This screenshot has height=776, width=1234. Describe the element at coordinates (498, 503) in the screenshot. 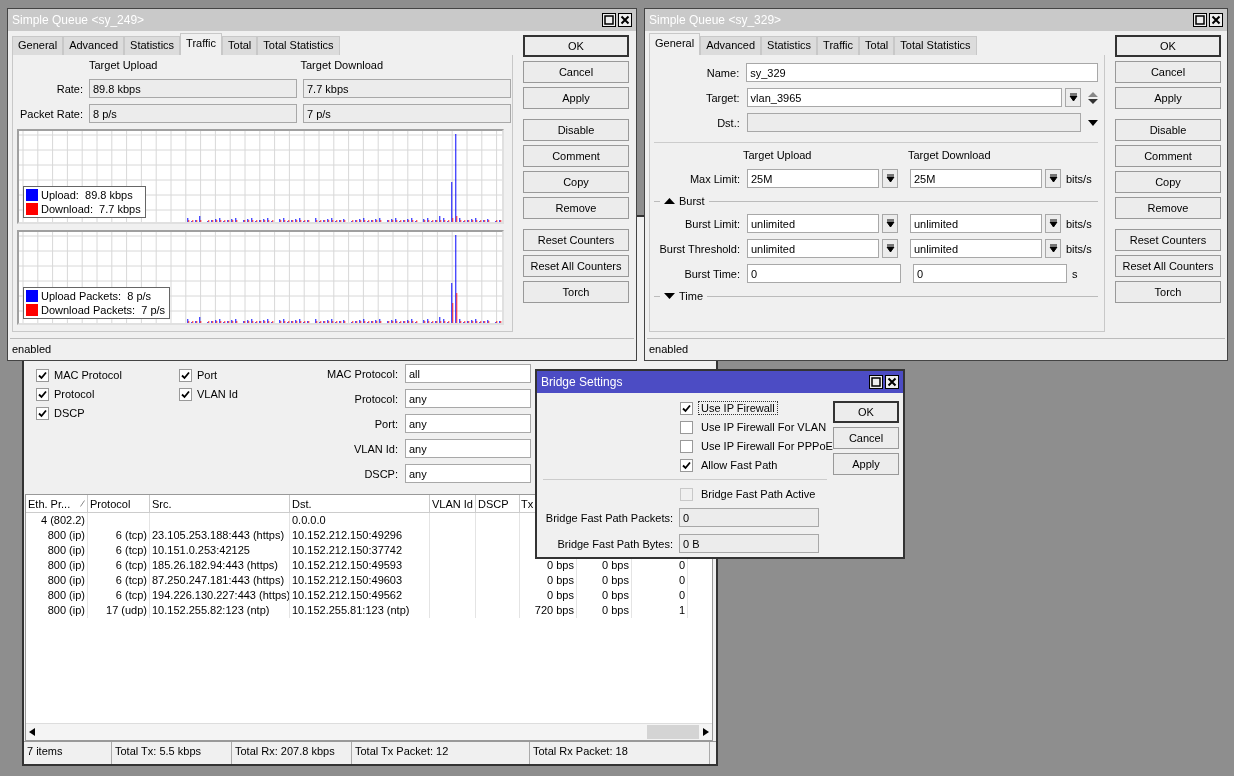

I see `column-header: DSCP` at that location.